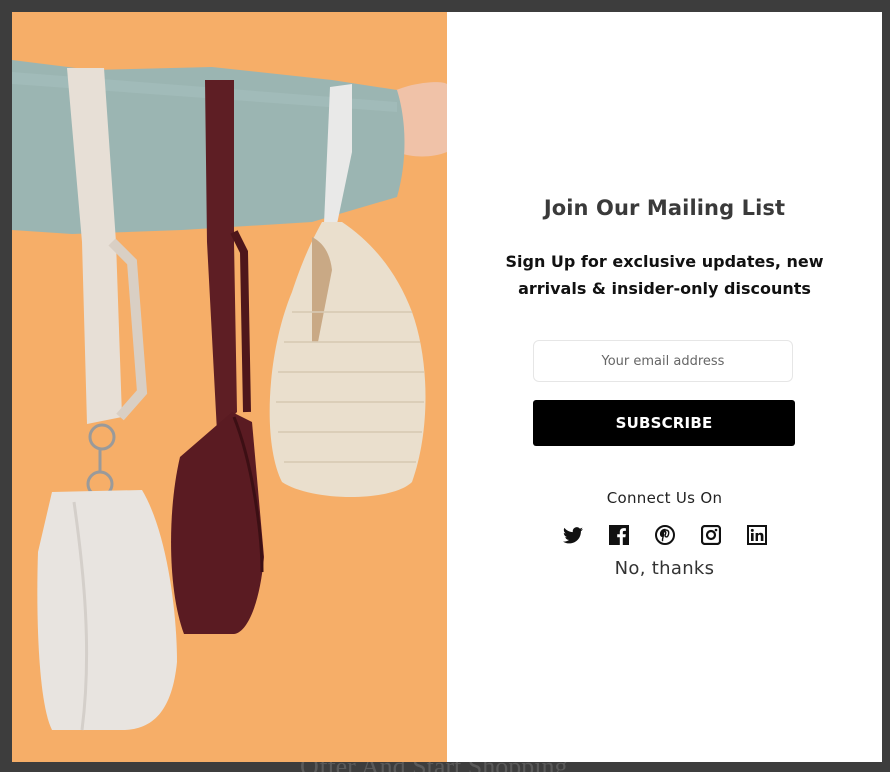  I want to click on twitter-icon, so click(572, 535).